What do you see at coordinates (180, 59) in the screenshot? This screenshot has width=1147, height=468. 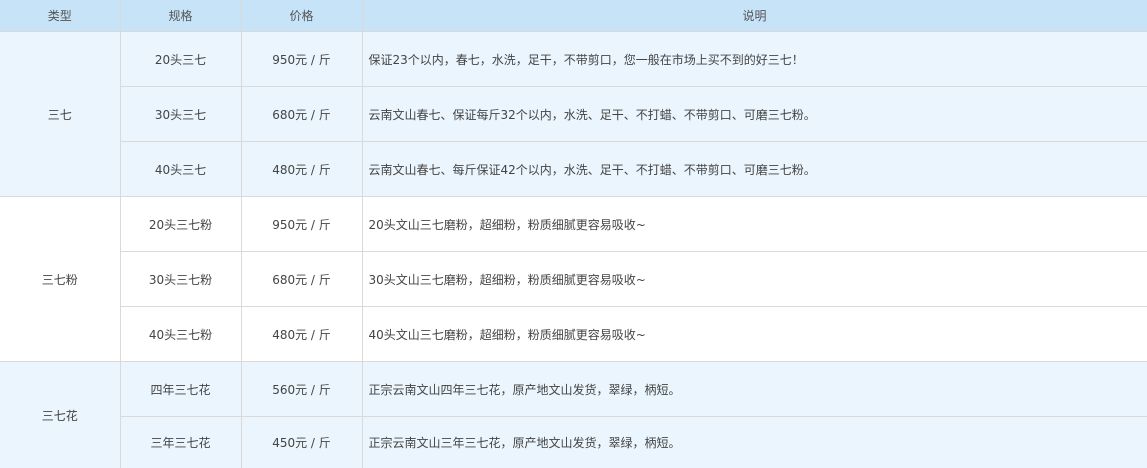 I see `spec-cell: 20头三七` at bounding box center [180, 59].